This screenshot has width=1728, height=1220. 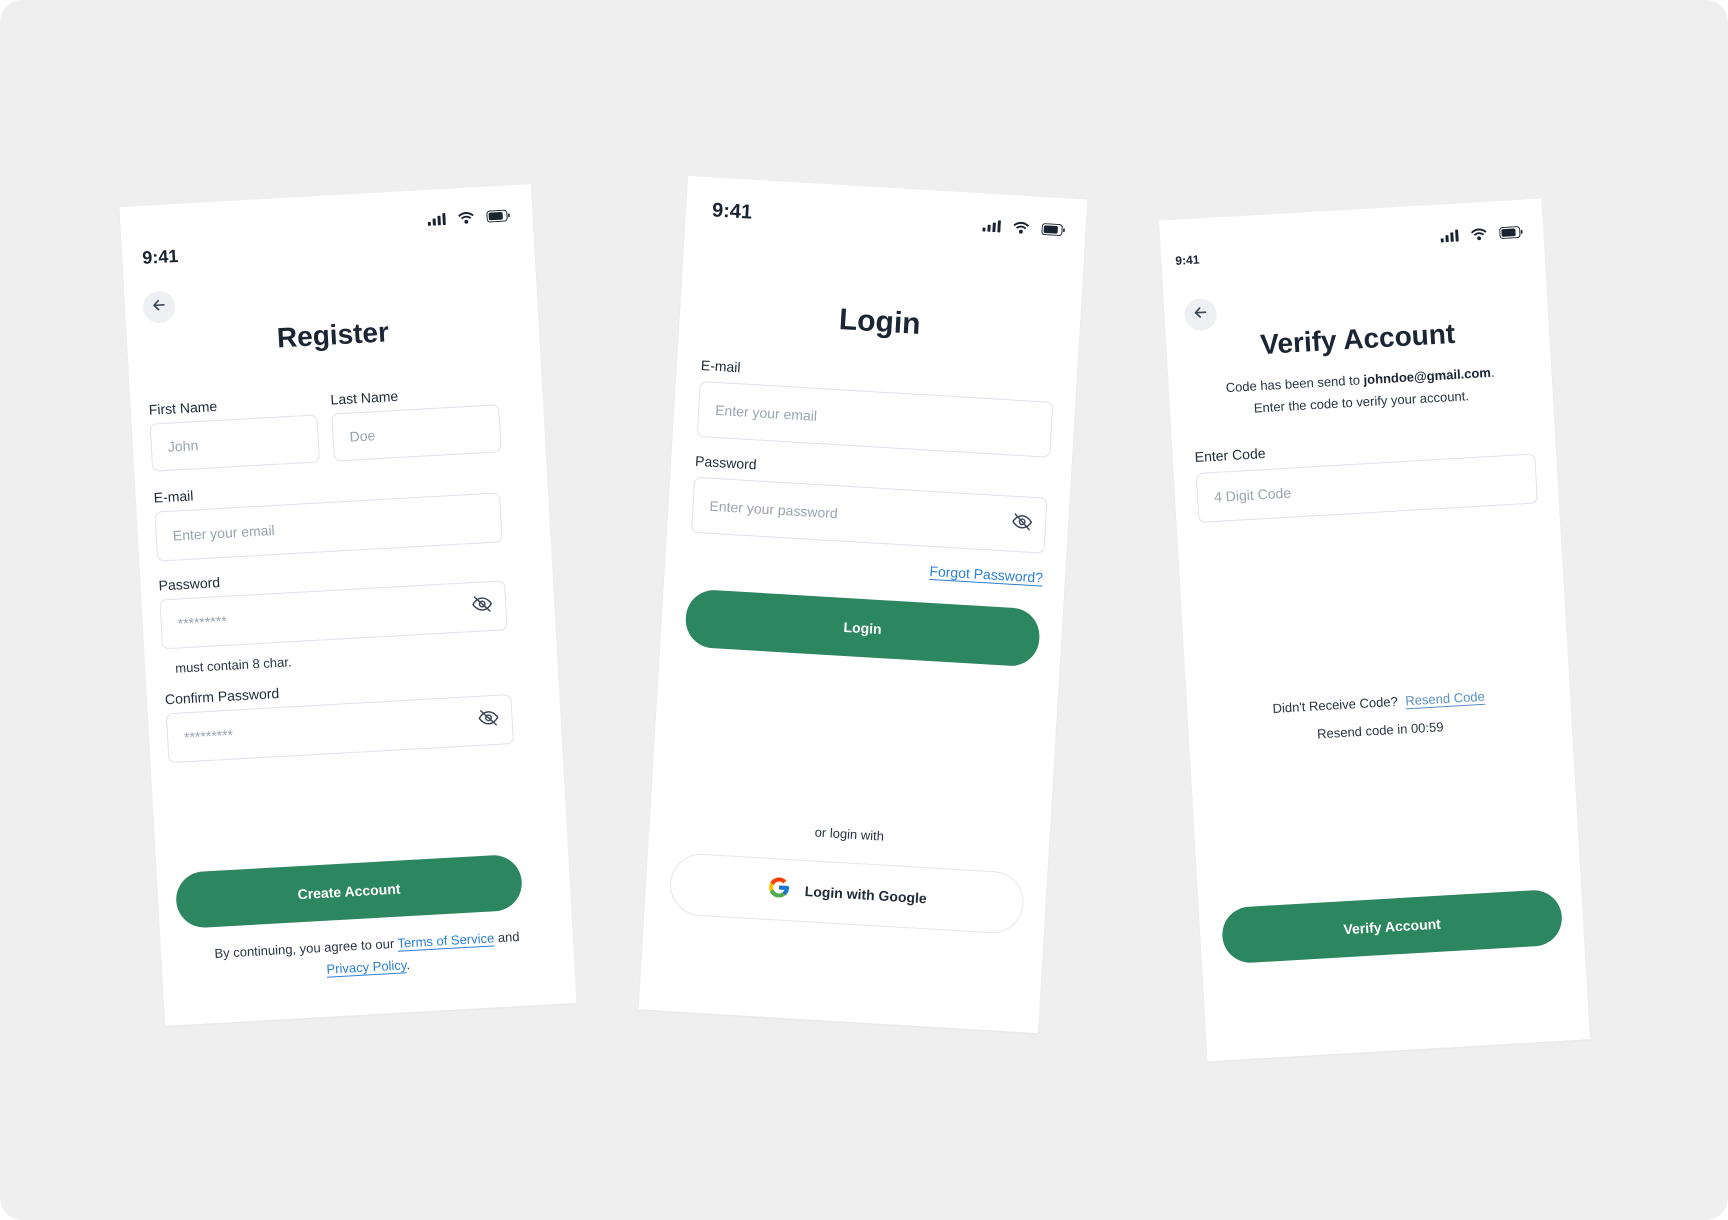 What do you see at coordinates (779, 889) in the screenshot?
I see `google-icon` at bounding box center [779, 889].